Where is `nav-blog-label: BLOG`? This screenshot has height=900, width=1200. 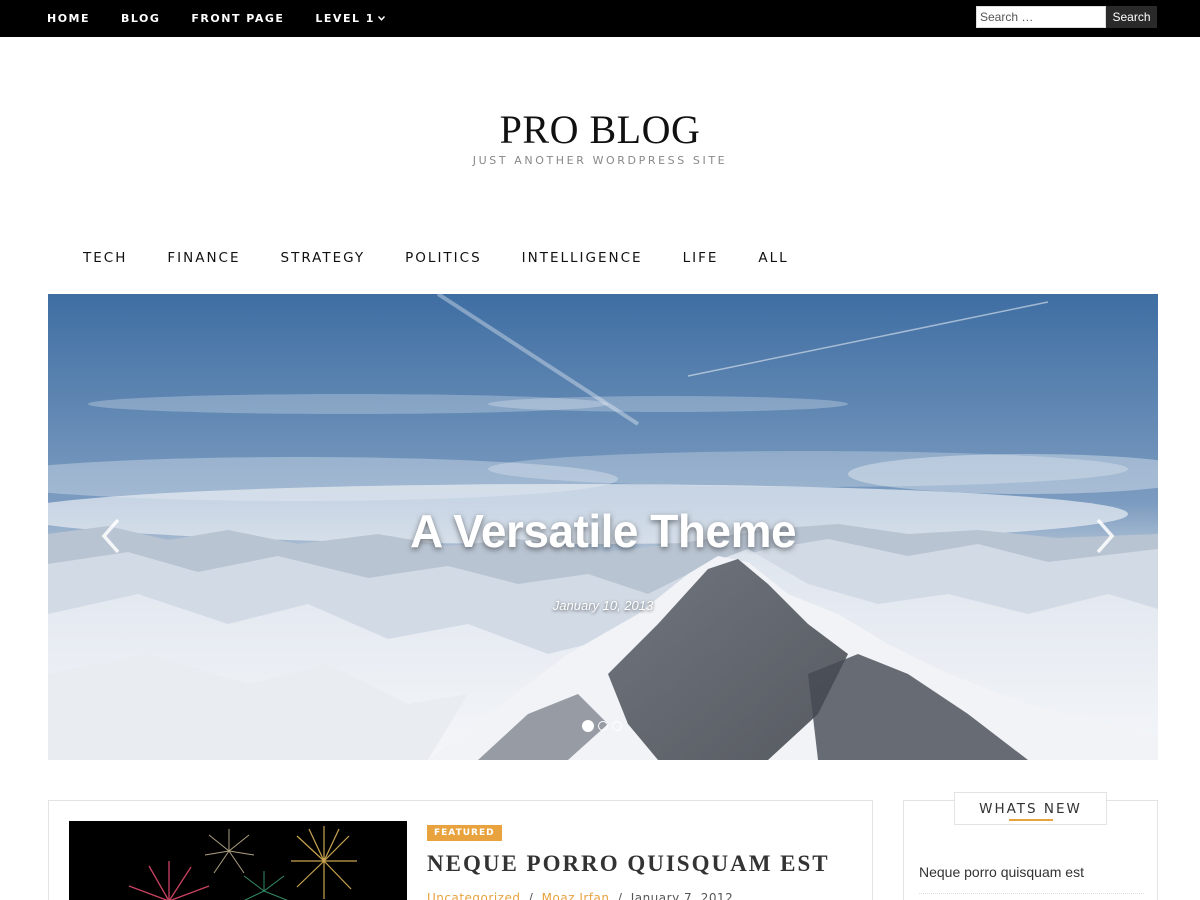
nav-blog-label: BLOG is located at coordinates (141, 18).